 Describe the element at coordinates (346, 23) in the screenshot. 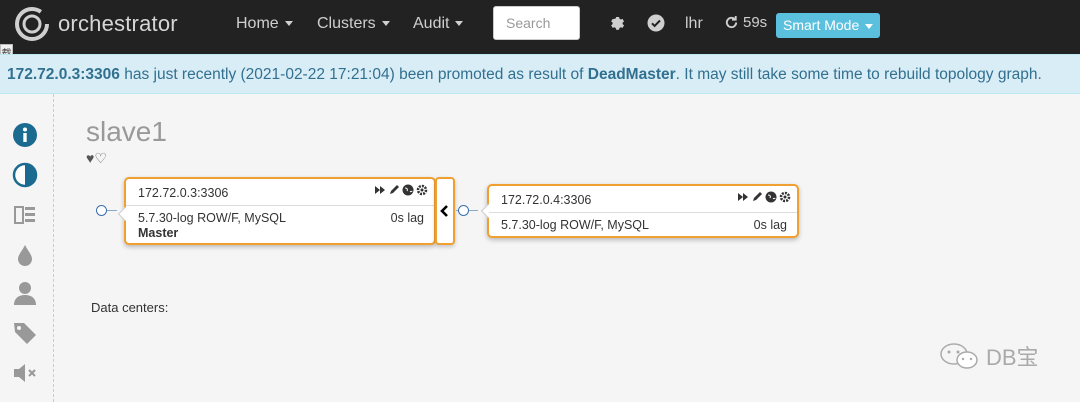

I see `nav-clusters-label: Clusters` at that location.